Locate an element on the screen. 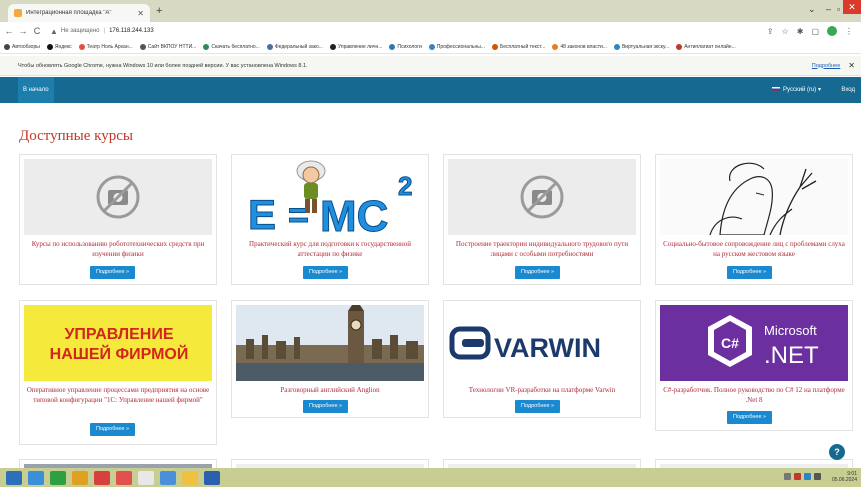 Image resolution: width=861 pixels, height=487 pixels. course-image: E = MC 2 is located at coordinates (330, 197).